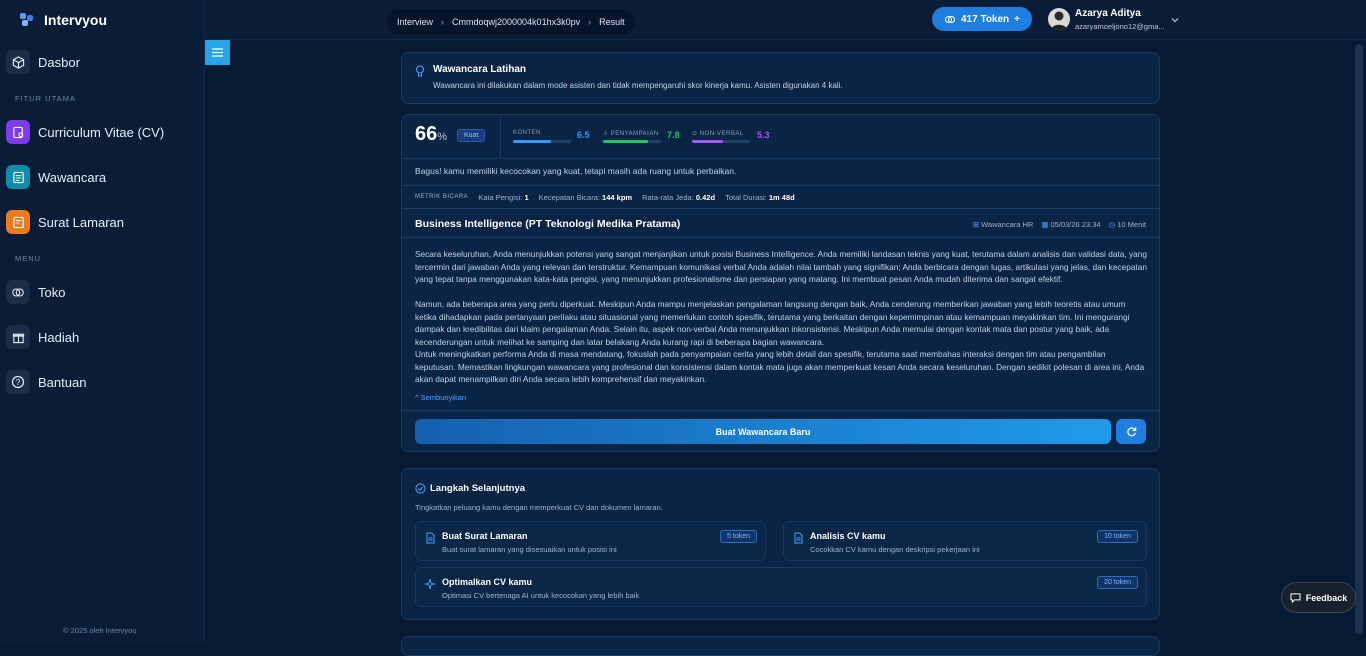 This screenshot has width=1366, height=656. Describe the element at coordinates (985, 19) in the screenshot. I see `token-balance: 417 Token` at that location.